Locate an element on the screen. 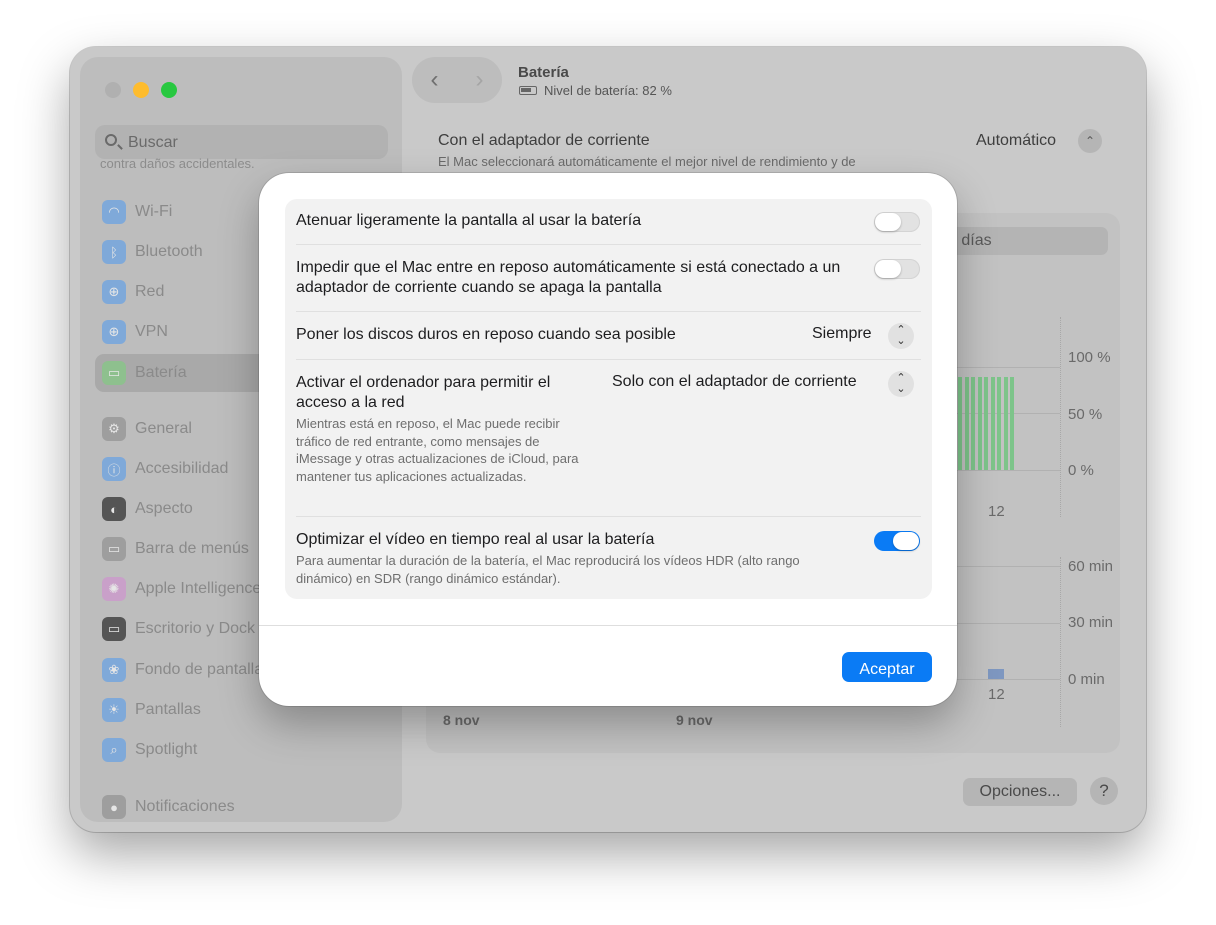 The height and width of the screenshot is (925, 1216). chevron-right-icon: › is located at coordinates (479, 80).